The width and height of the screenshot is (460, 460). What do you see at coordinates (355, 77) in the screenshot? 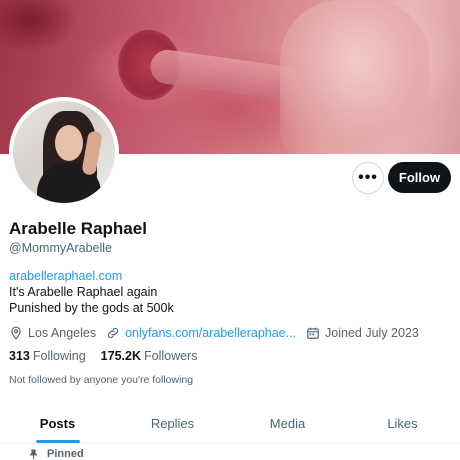
I see `banner-hand-shape` at bounding box center [355, 77].